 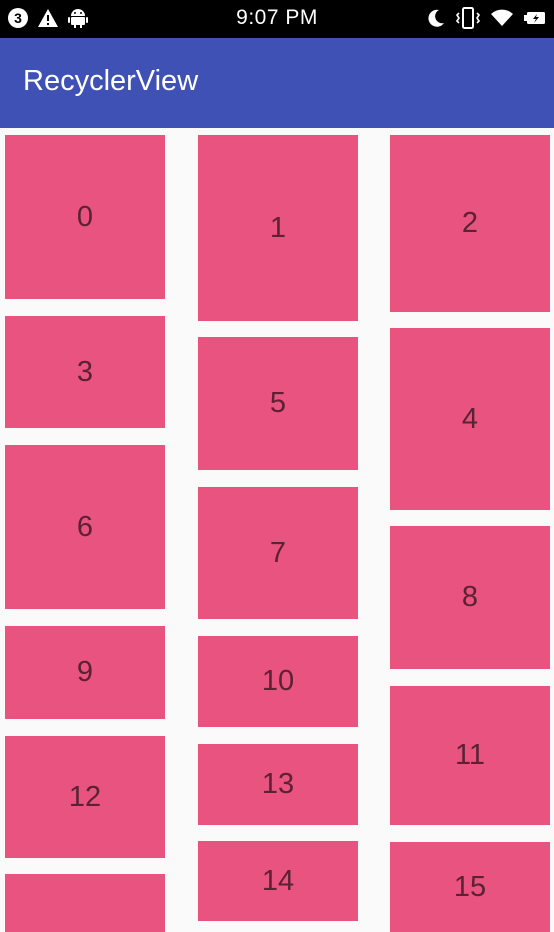 What do you see at coordinates (470, 223) in the screenshot?
I see `grid-item: 2` at bounding box center [470, 223].